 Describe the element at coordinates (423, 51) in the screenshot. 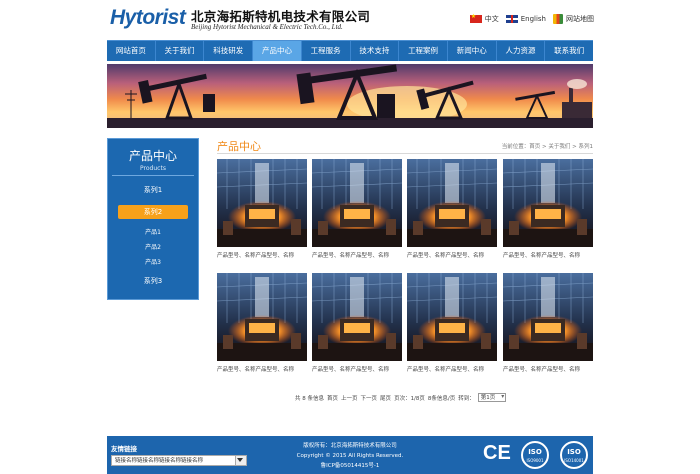

I see `nav-item-cases: 工程案例` at that location.